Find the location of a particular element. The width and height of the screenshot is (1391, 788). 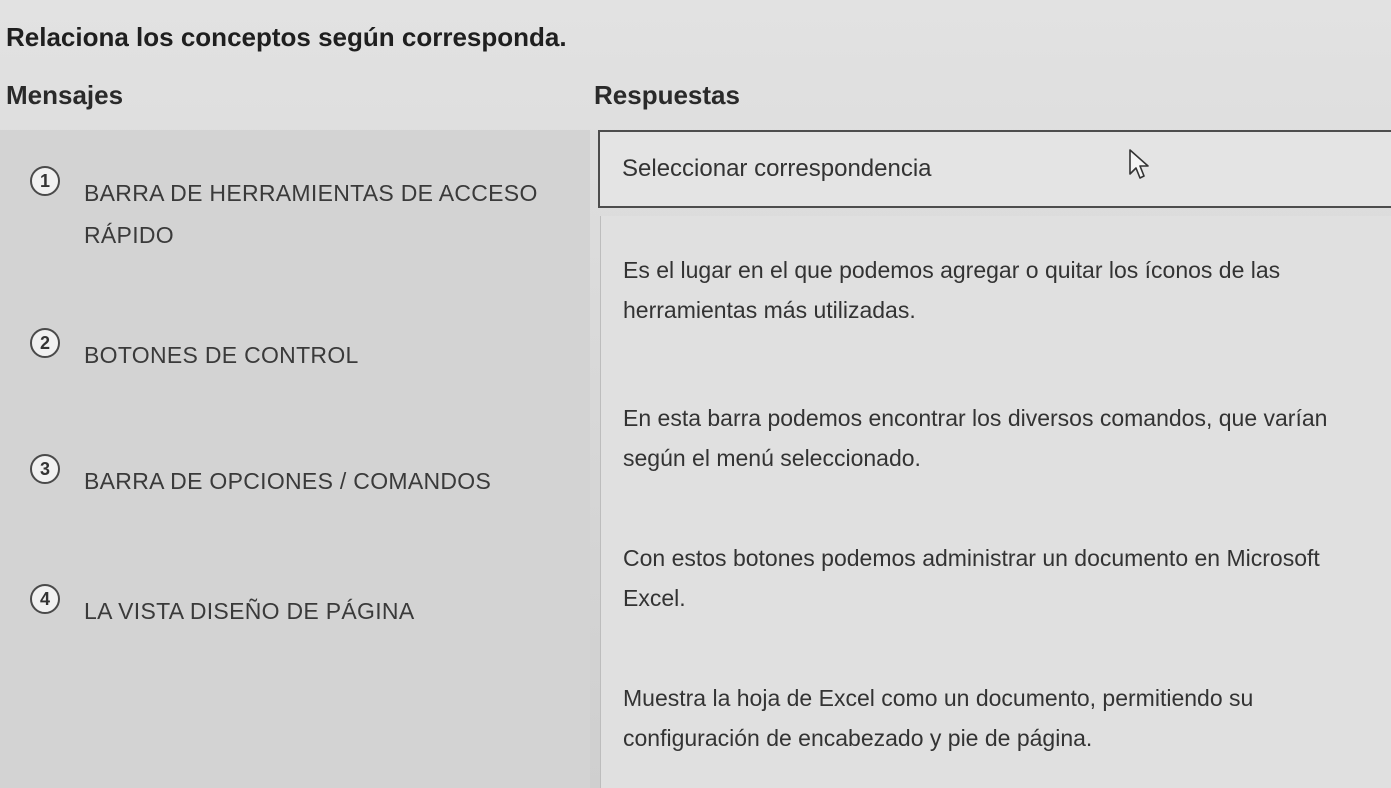

message-text-1: BARRA DE HERRAMIENTAS DE ACCESO RÁPIDO is located at coordinates (311, 214).